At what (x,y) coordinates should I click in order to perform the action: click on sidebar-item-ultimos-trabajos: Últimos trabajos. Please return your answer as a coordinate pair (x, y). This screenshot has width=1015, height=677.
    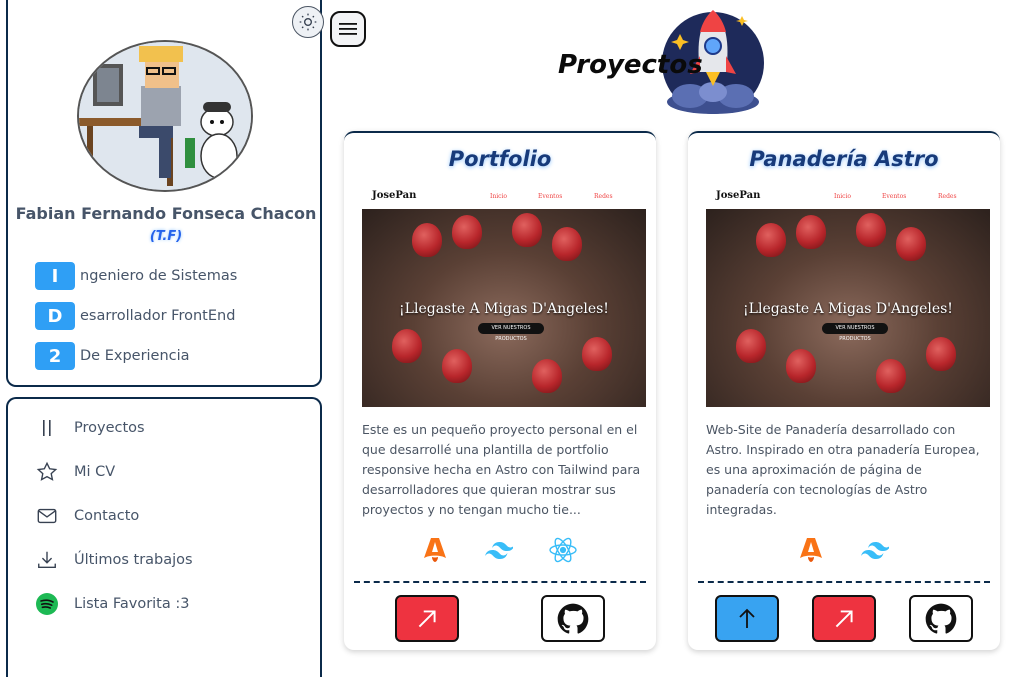
    Looking at the image, I should click on (166, 560).